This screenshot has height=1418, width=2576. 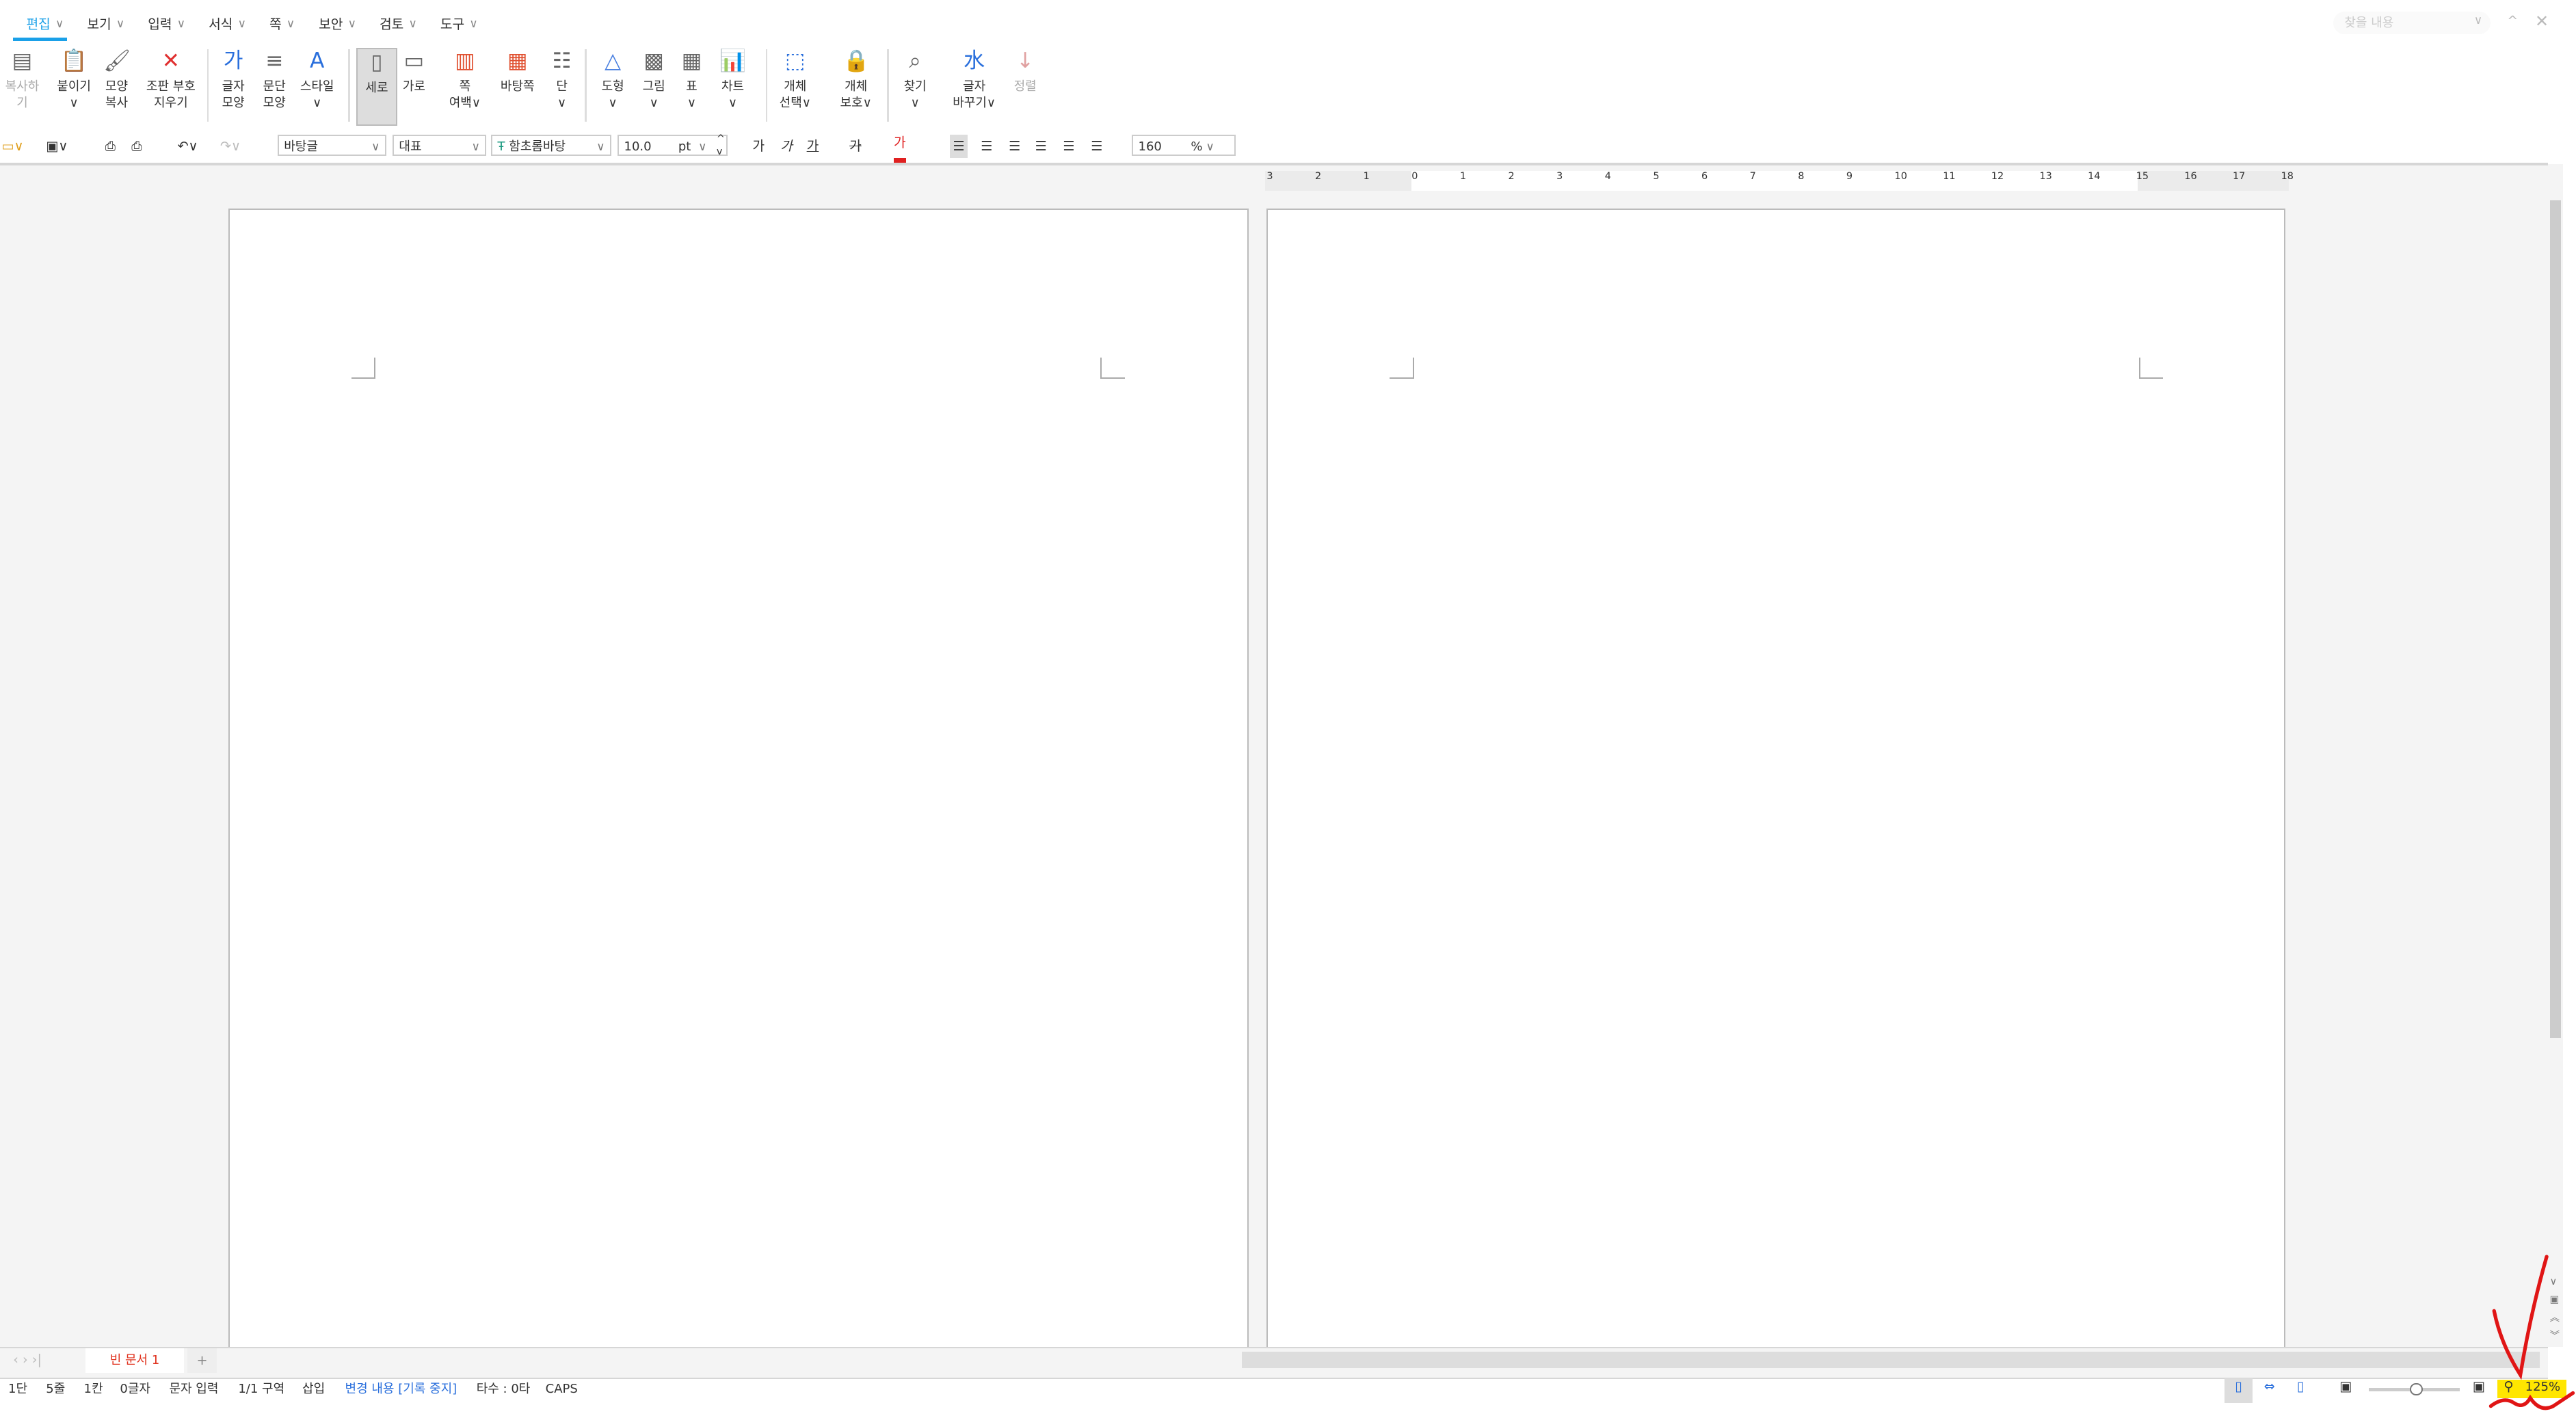 I want to click on open-icon: ▭∨, so click(x=12, y=146).